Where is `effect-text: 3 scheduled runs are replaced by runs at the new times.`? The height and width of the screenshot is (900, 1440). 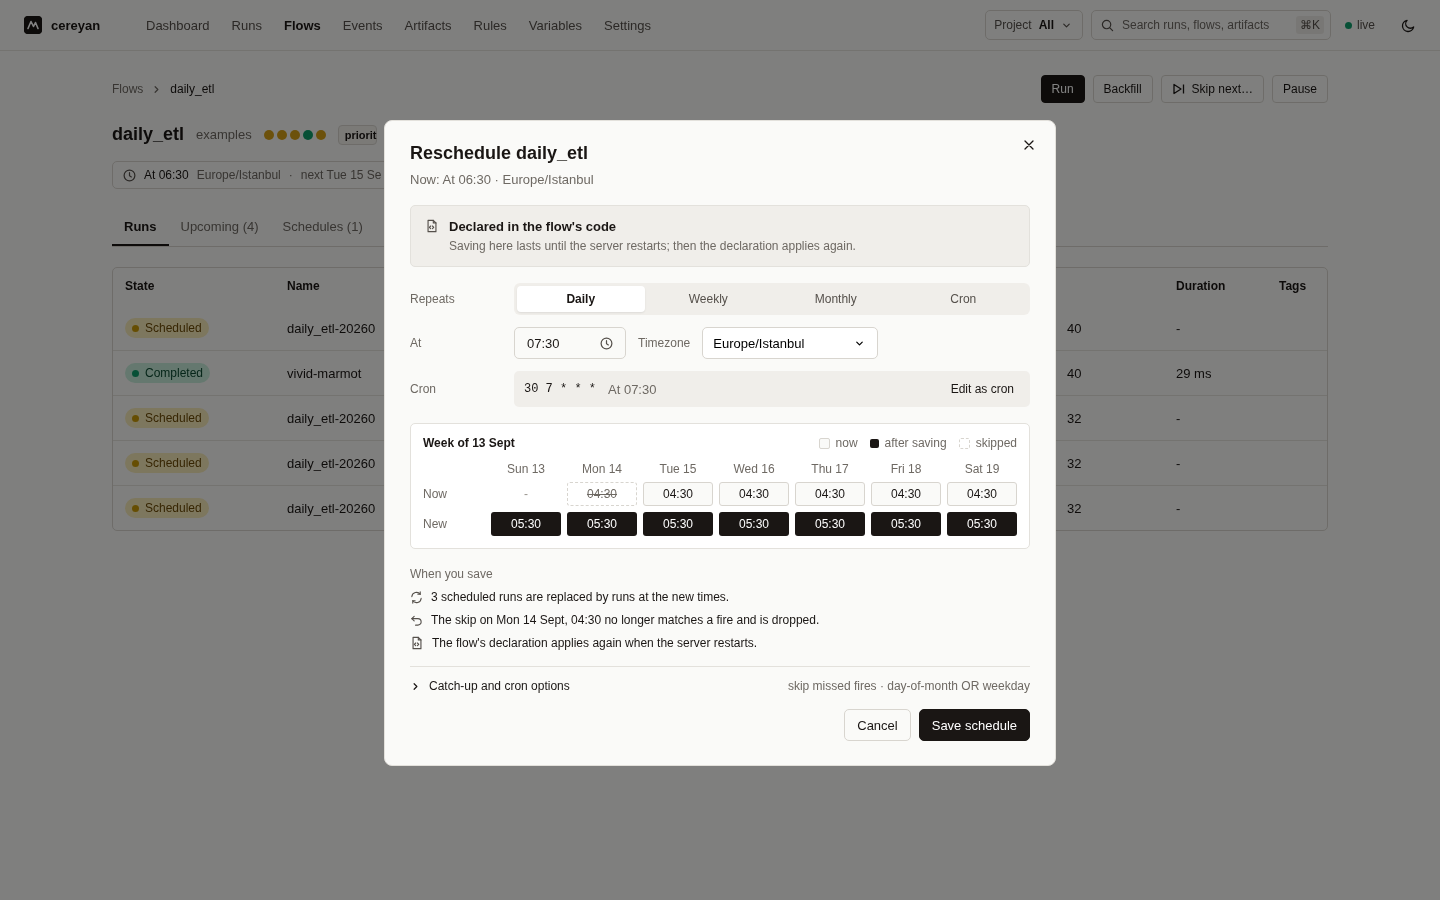 effect-text: 3 scheduled runs are replaced by runs at the new times. is located at coordinates (580, 597).